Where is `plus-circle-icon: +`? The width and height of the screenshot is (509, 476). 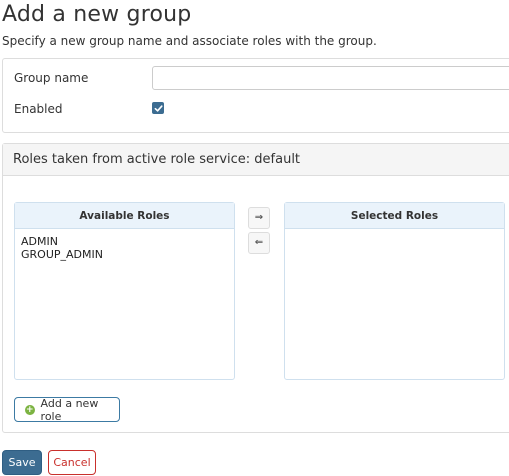 plus-circle-icon: + is located at coordinates (30, 409).